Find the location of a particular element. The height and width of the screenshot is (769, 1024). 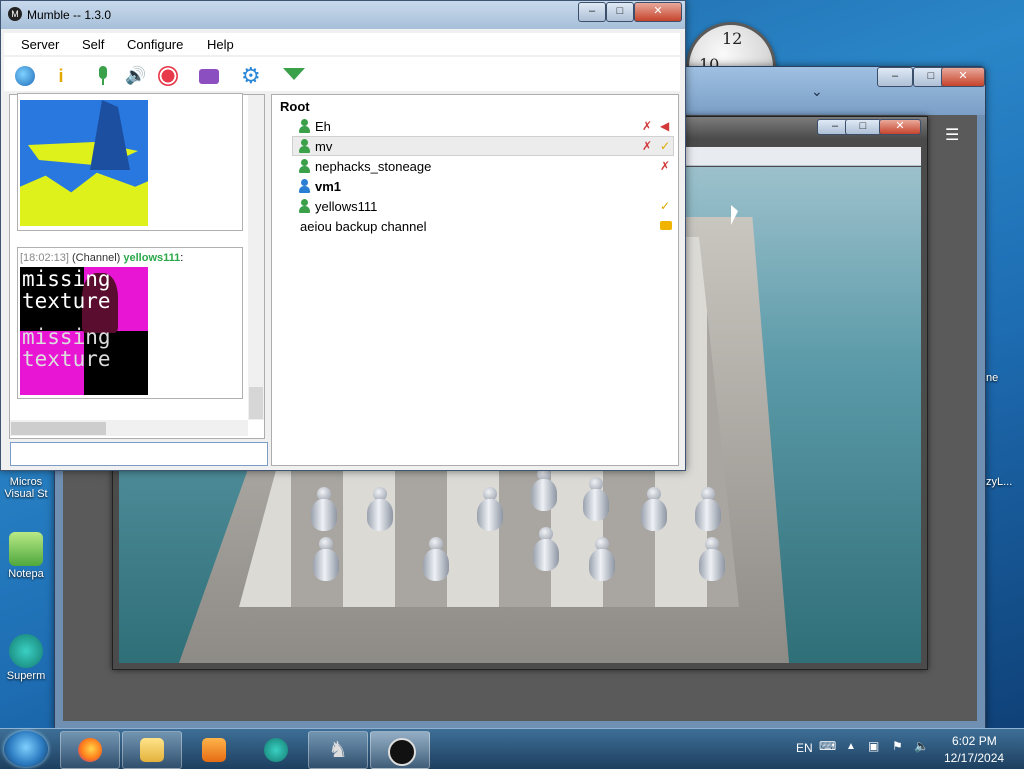

info-icon: i is located at coordinates (61, 76).